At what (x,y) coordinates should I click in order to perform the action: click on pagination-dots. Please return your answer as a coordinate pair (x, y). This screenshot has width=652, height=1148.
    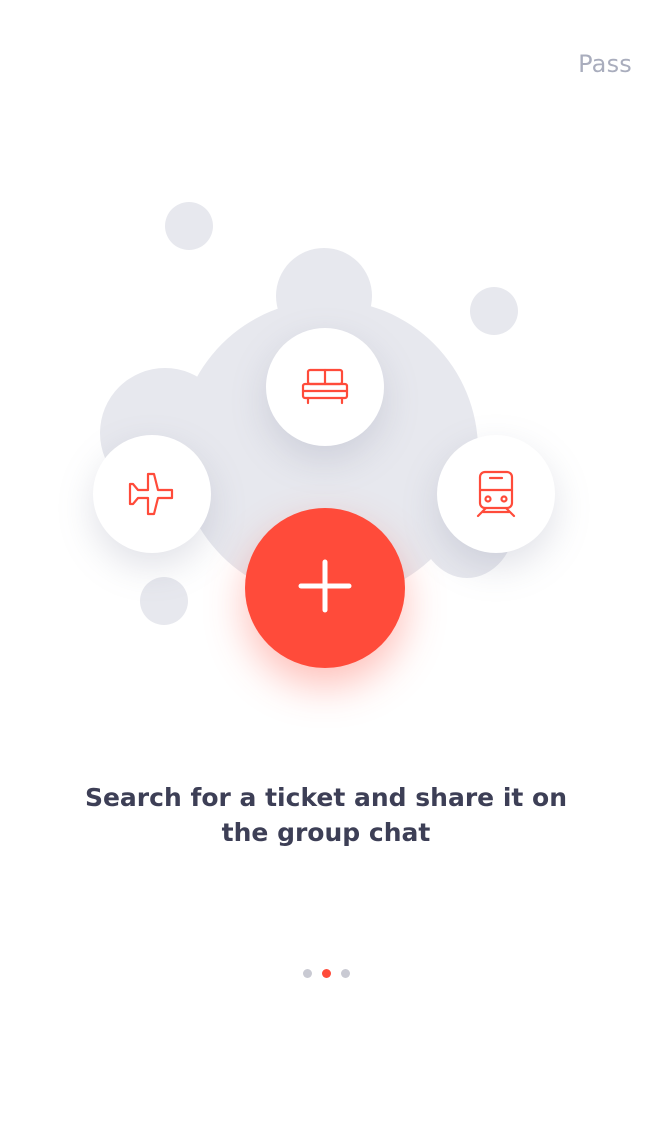
    Looking at the image, I should click on (326, 973).